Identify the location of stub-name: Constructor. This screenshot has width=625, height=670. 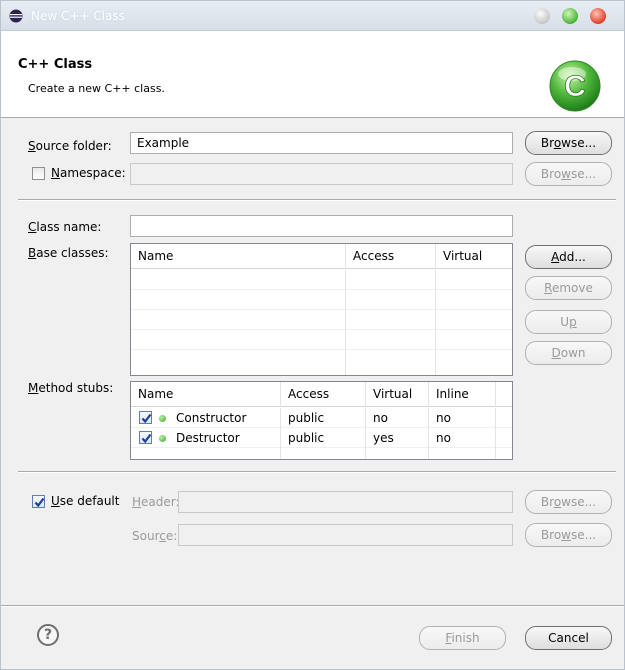
(211, 418).